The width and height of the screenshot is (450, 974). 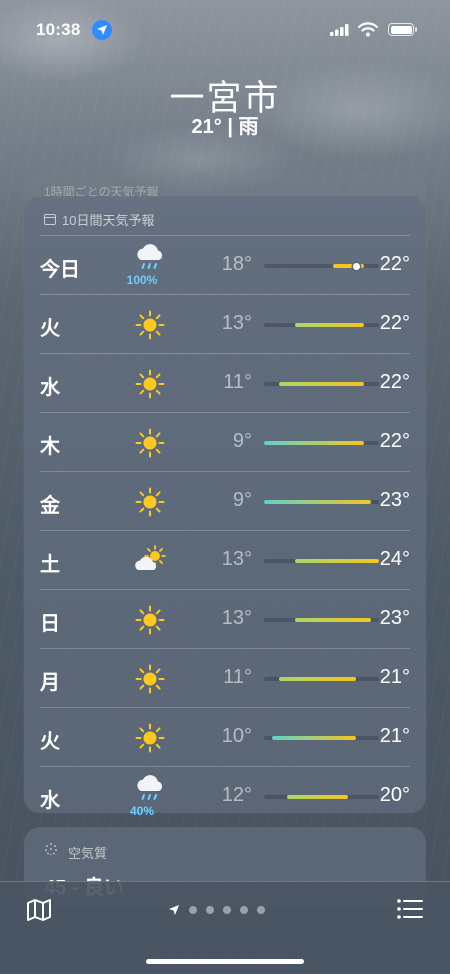 I want to click on battery-icon, so click(x=402, y=29).